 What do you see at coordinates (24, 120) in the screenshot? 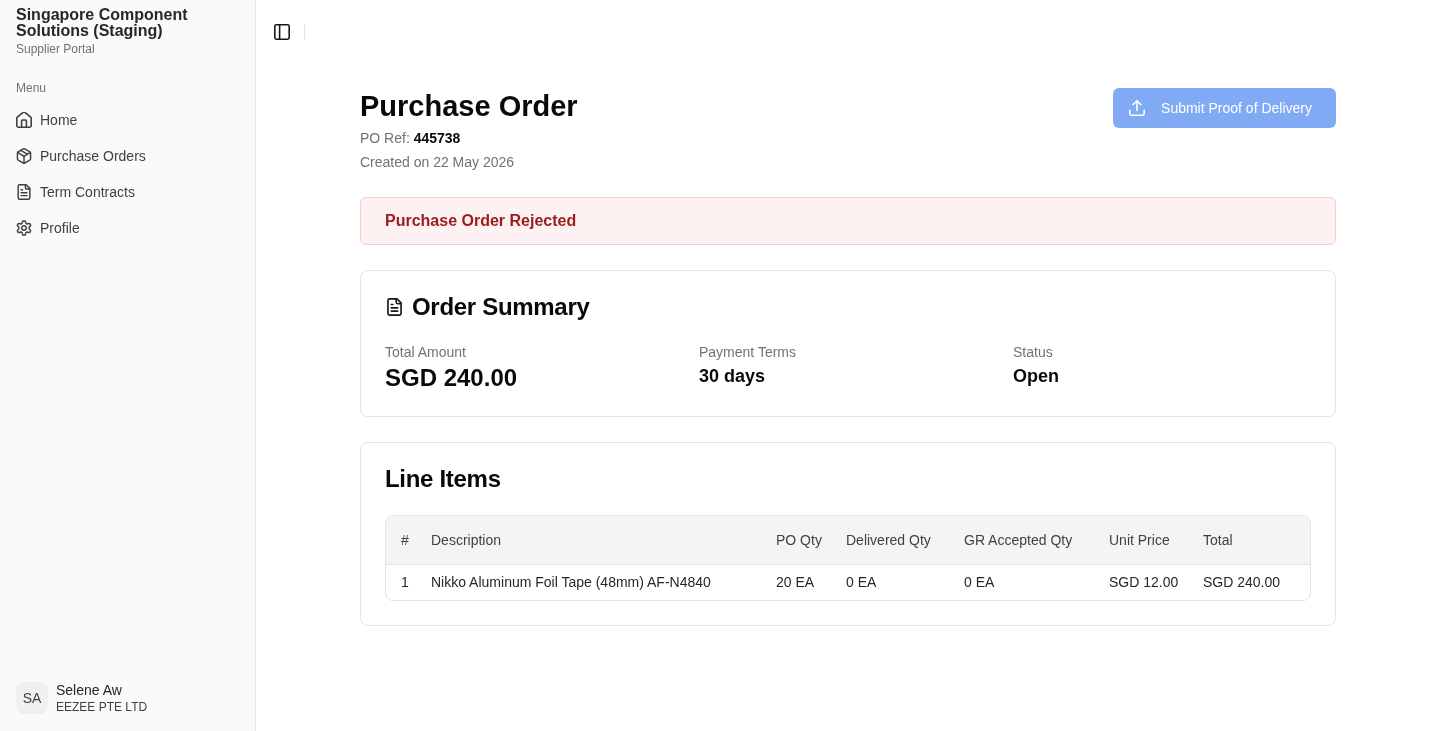
I see `house-icon` at bounding box center [24, 120].